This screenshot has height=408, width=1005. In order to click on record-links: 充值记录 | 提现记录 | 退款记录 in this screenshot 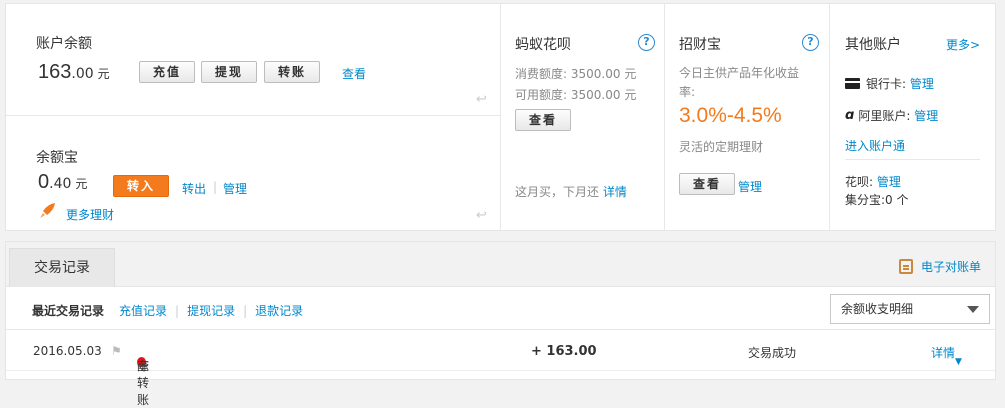, I will do `click(211, 310)`.